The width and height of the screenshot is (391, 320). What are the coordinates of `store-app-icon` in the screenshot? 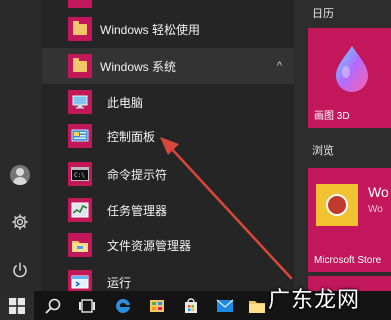 It's located at (337, 205).